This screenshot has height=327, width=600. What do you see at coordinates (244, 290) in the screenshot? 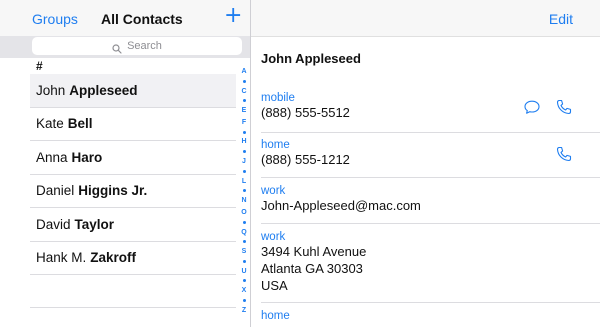
I see `index-letter: X` at bounding box center [244, 290].